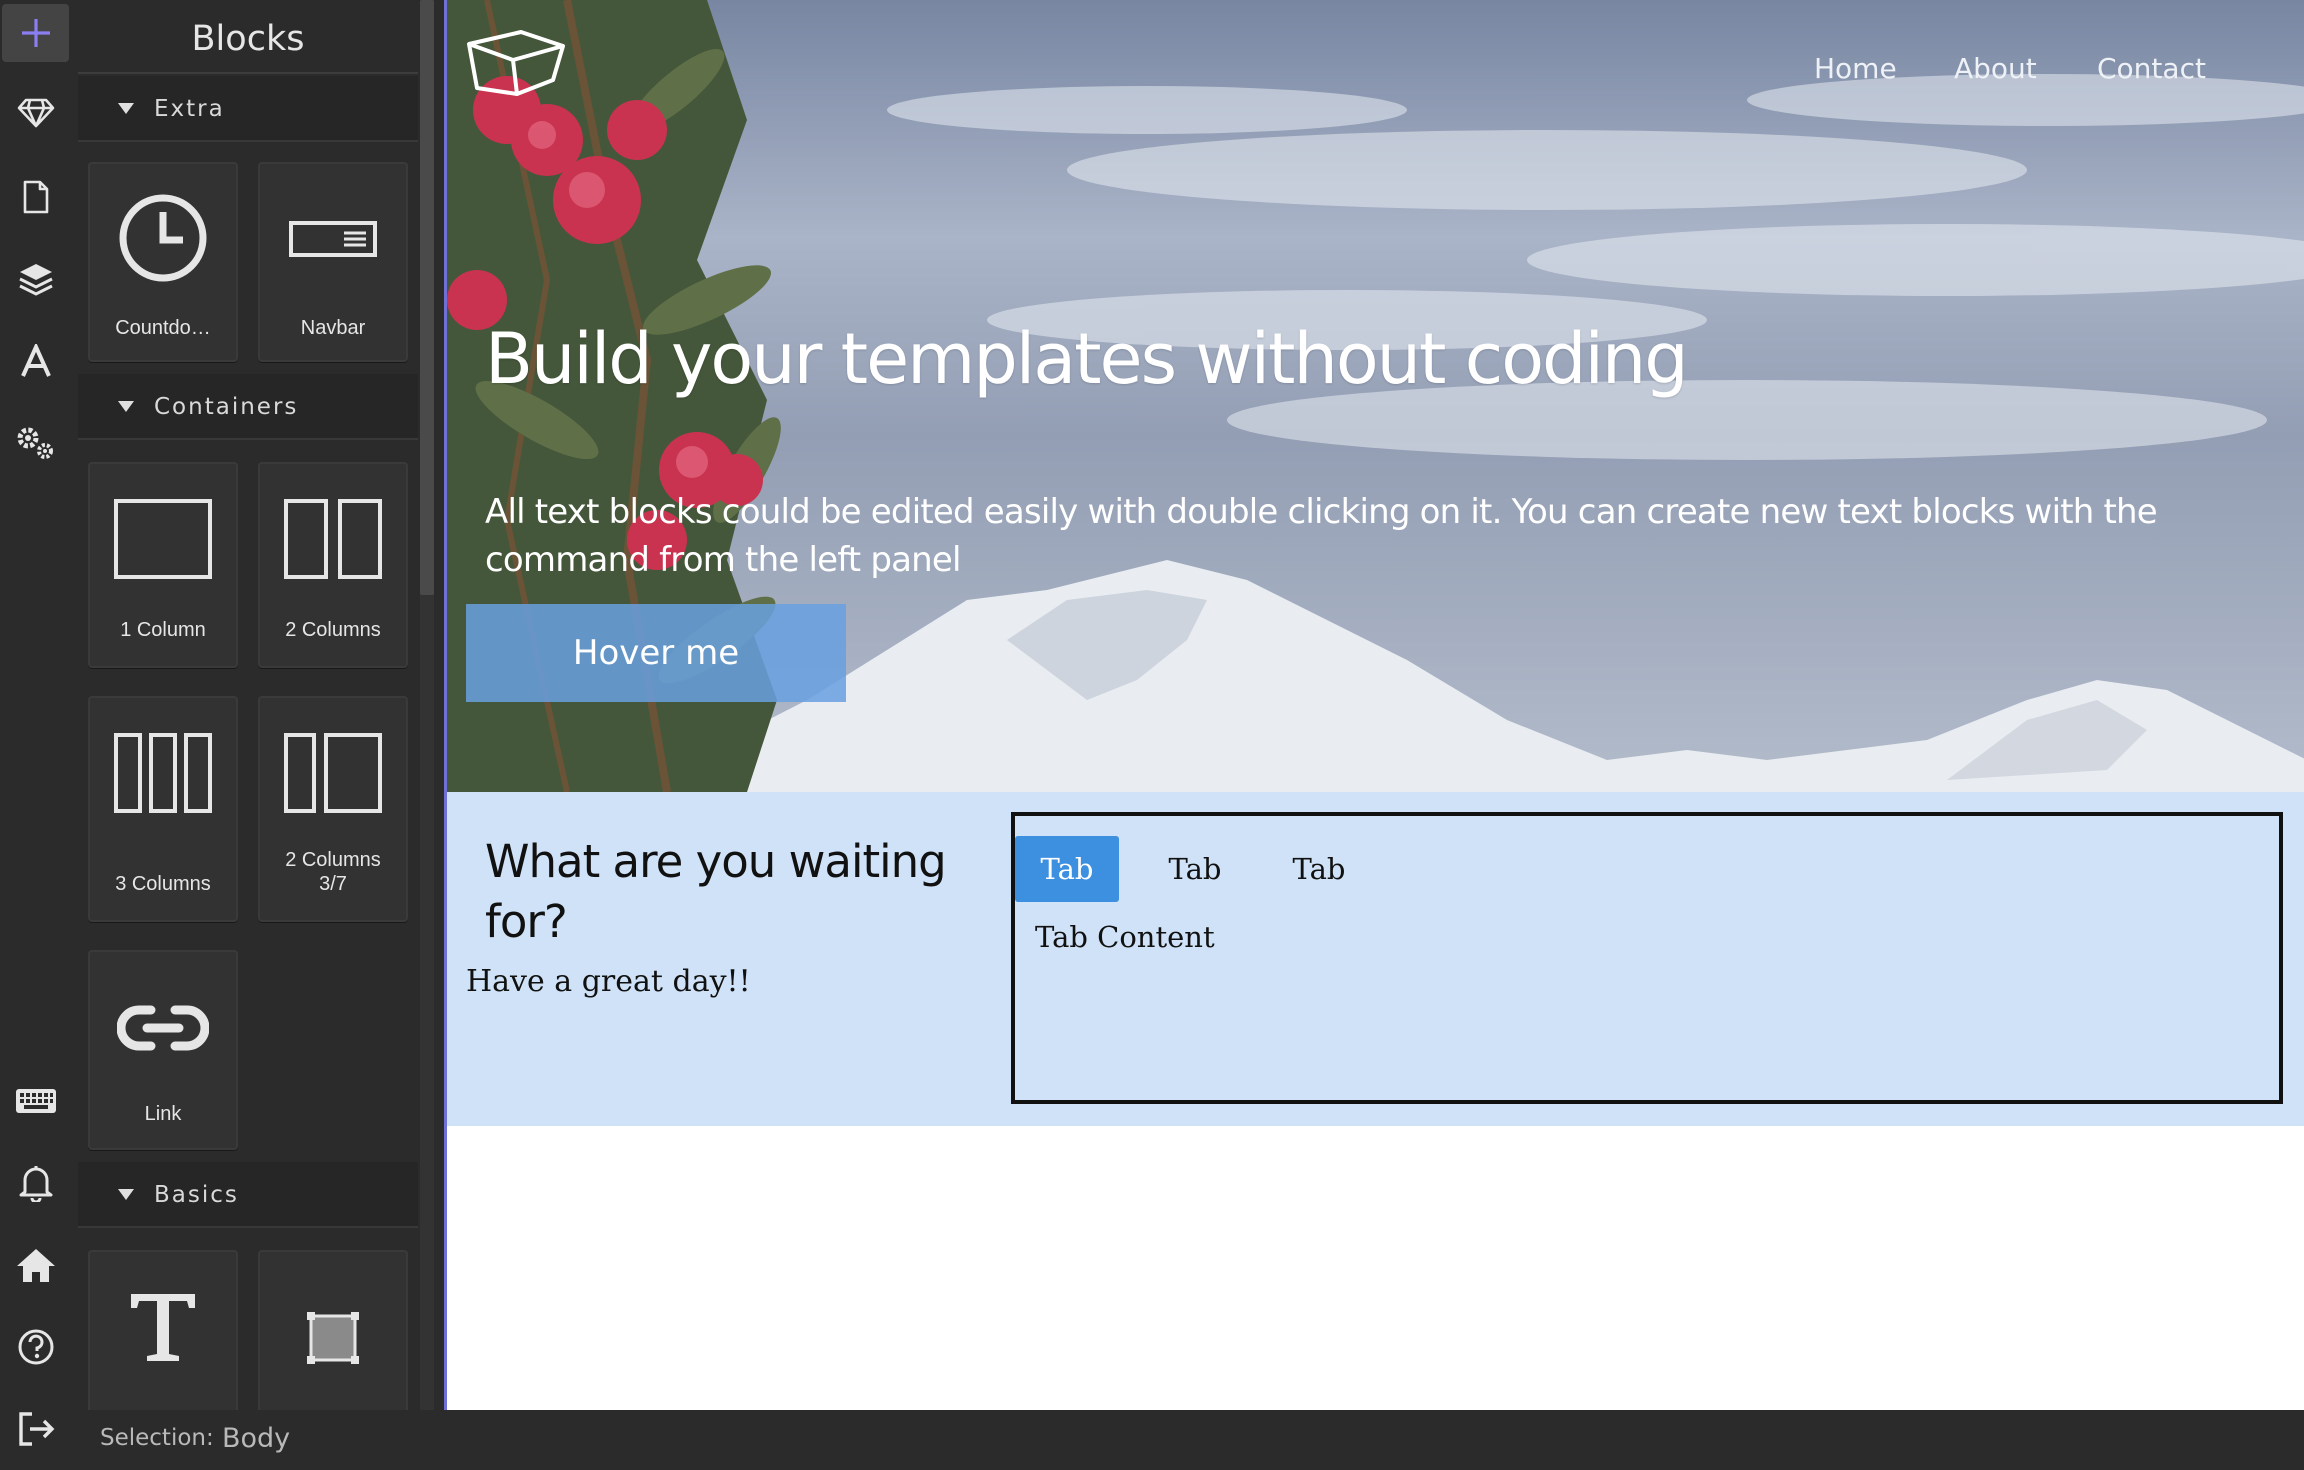  Describe the element at coordinates (333, 539) in the screenshot. I see `two-columns-icon` at that location.